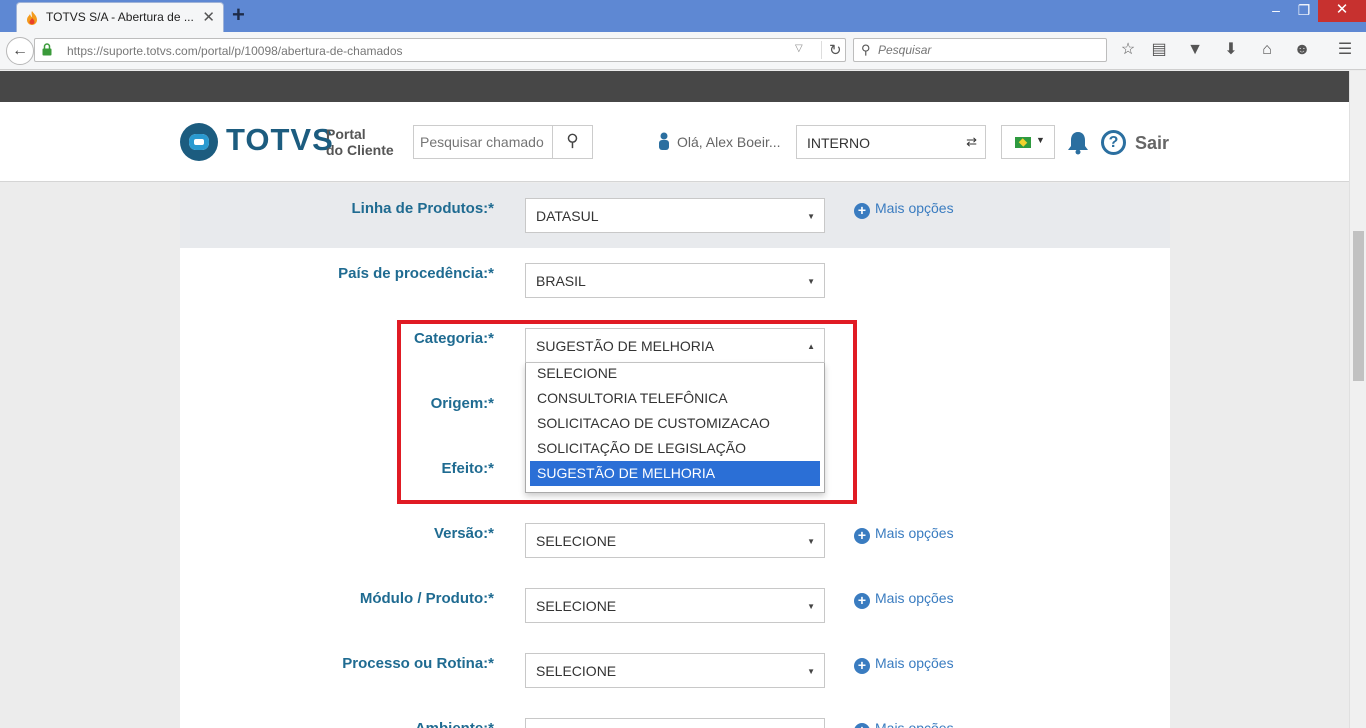  What do you see at coordinates (1357, 399) in the screenshot?
I see `page-scrollbar` at bounding box center [1357, 399].